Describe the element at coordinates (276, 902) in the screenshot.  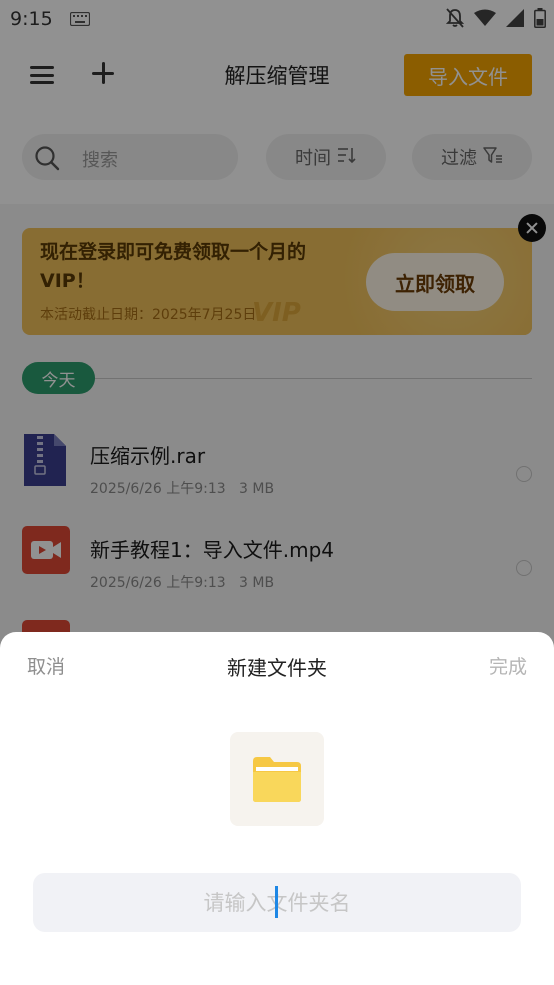
I see `text-caret` at that location.